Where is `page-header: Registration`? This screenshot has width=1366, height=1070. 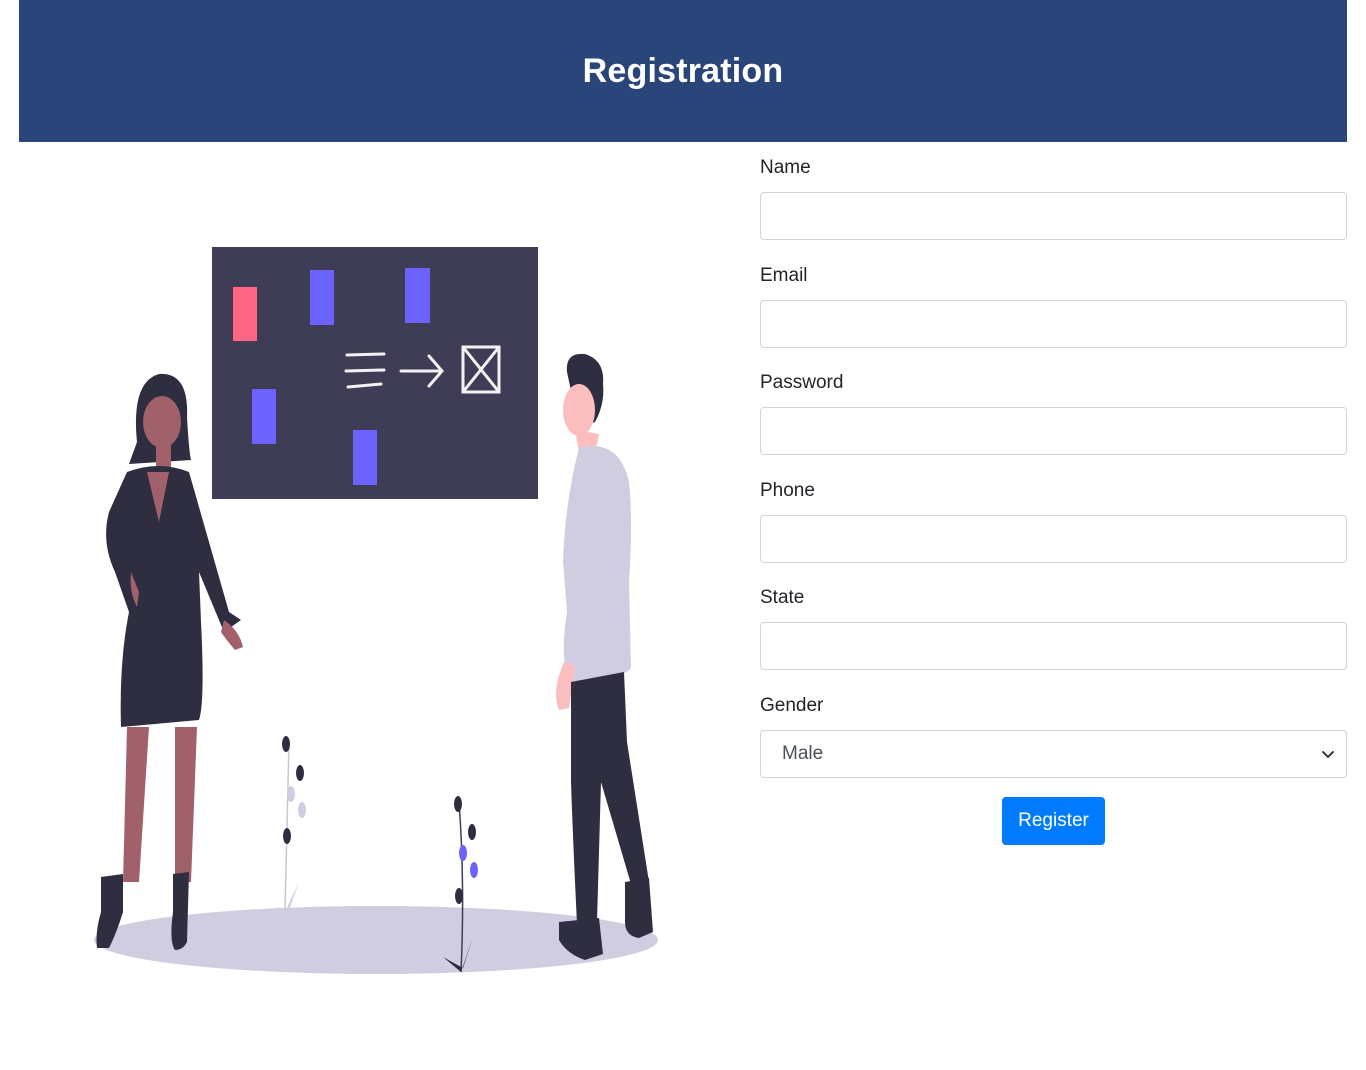 page-header: Registration is located at coordinates (683, 71).